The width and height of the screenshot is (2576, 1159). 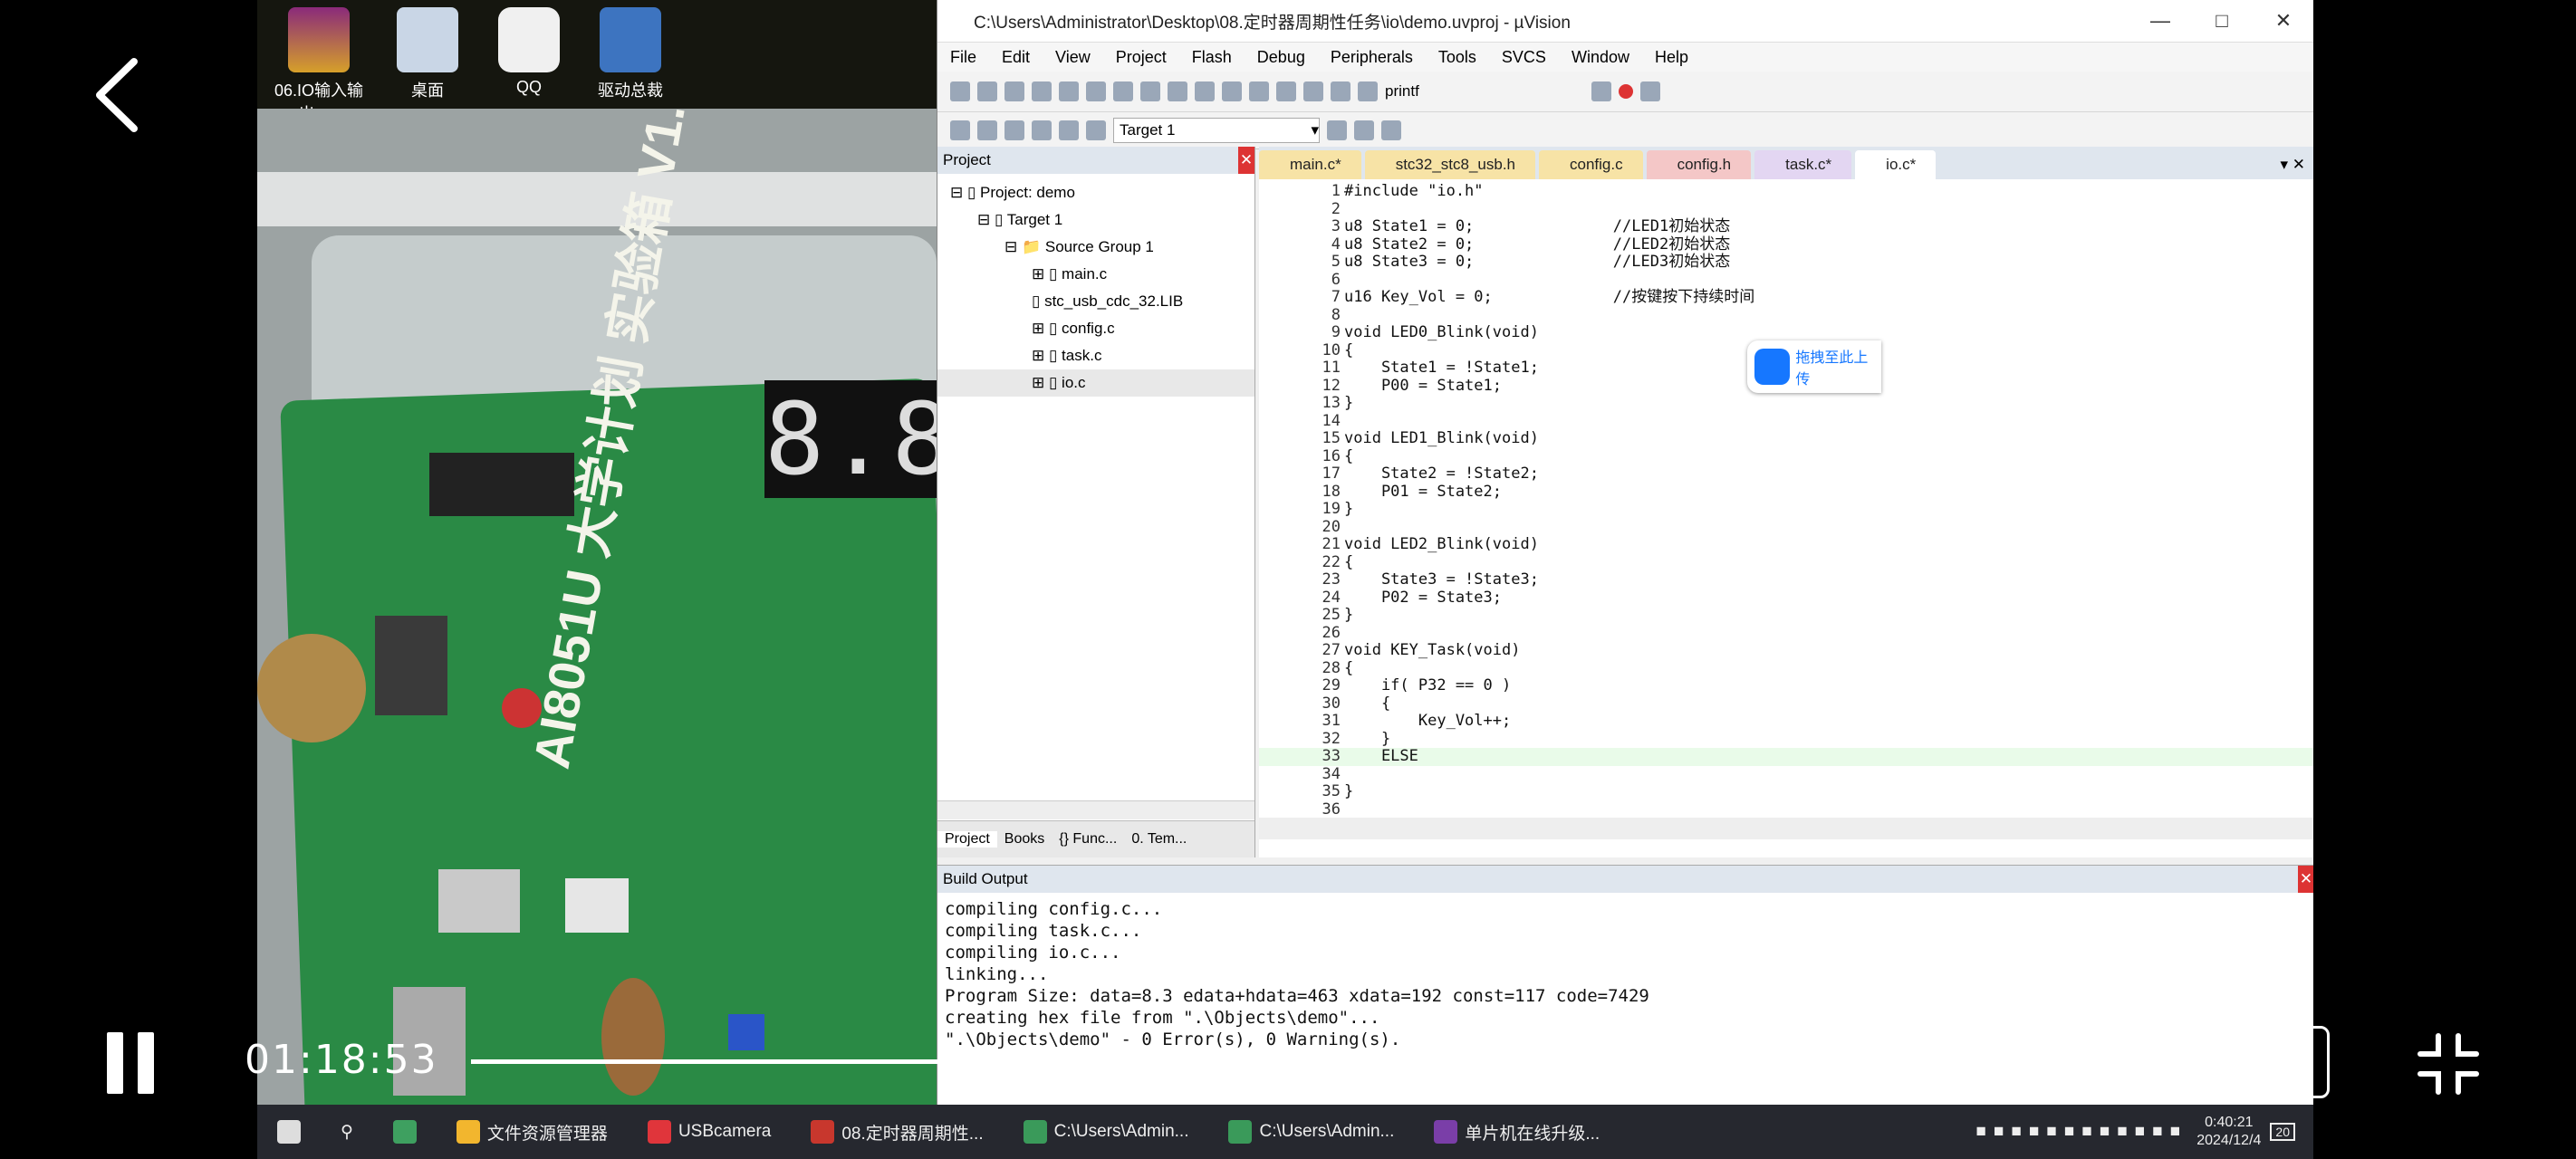 I want to click on find-in-files-icon, so click(x=1368, y=91).